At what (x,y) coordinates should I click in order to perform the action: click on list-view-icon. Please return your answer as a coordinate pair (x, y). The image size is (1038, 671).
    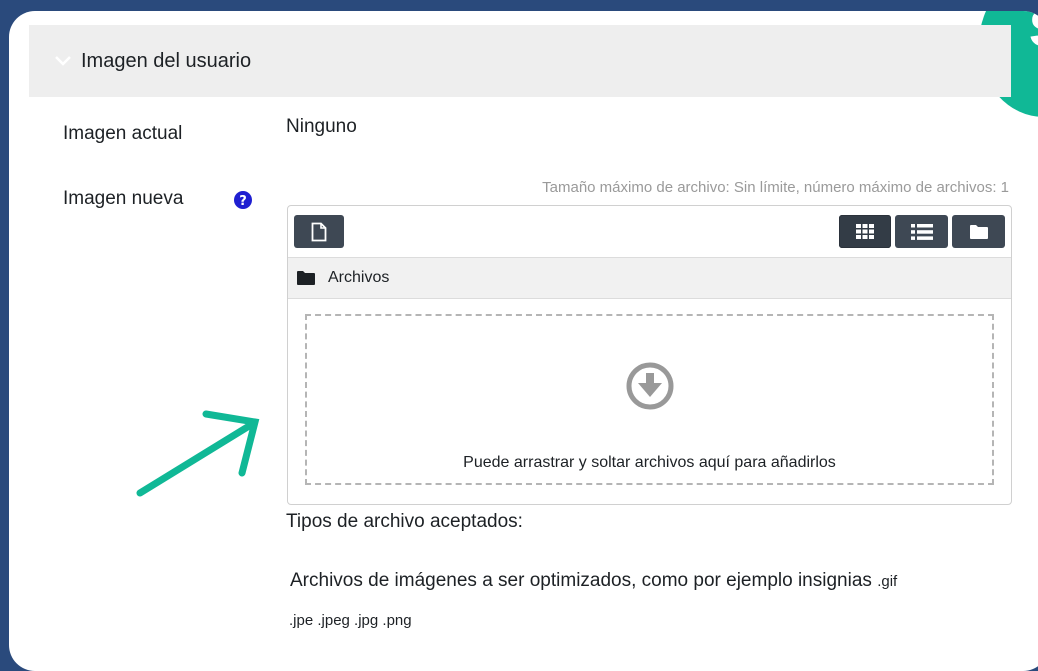
    Looking at the image, I should click on (921, 231).